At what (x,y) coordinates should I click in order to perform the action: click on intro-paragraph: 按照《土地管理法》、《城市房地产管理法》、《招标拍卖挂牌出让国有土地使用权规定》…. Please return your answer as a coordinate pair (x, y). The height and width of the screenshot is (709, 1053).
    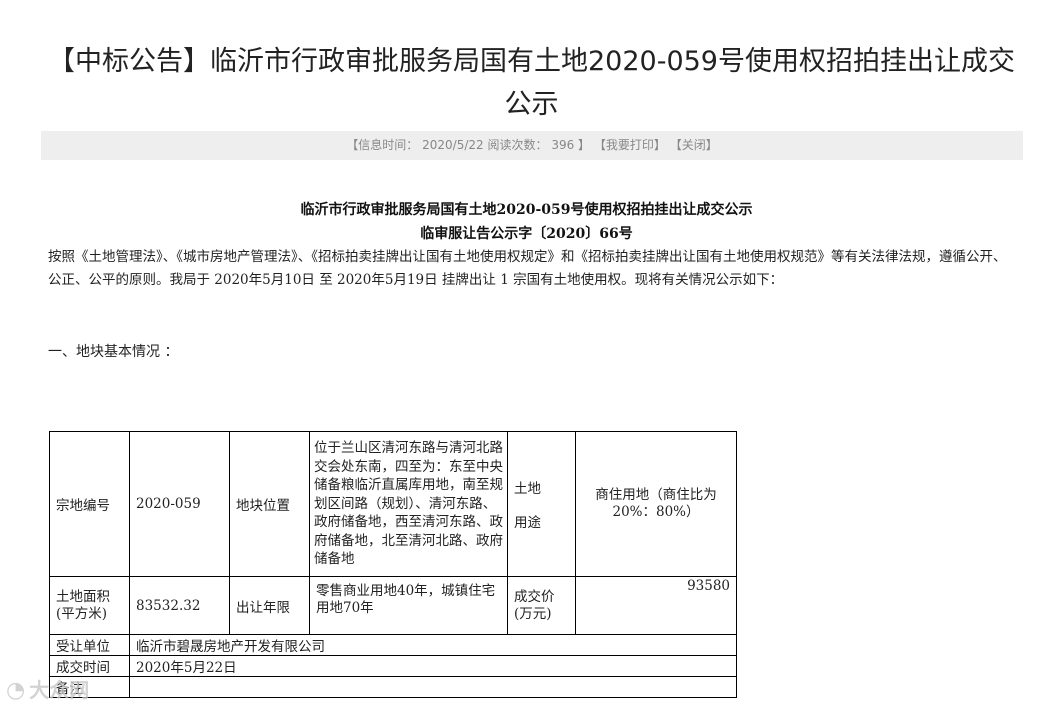
    Looking at the image, I should click on (528, 269).